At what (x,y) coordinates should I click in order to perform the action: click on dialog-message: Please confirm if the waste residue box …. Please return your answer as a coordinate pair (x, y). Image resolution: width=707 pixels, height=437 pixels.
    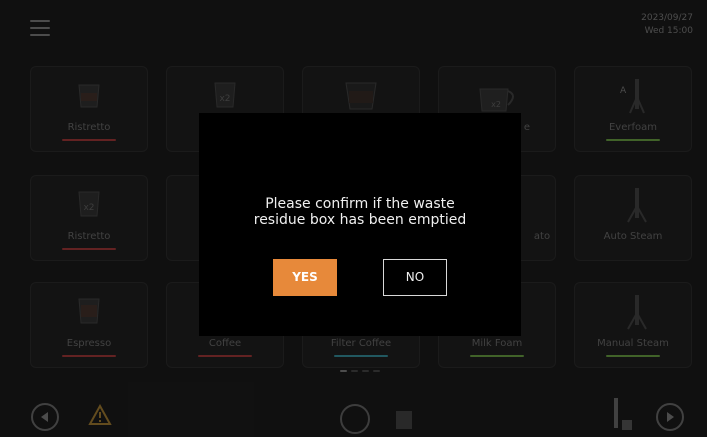
    Looking at the image, I should click on (360, 212).